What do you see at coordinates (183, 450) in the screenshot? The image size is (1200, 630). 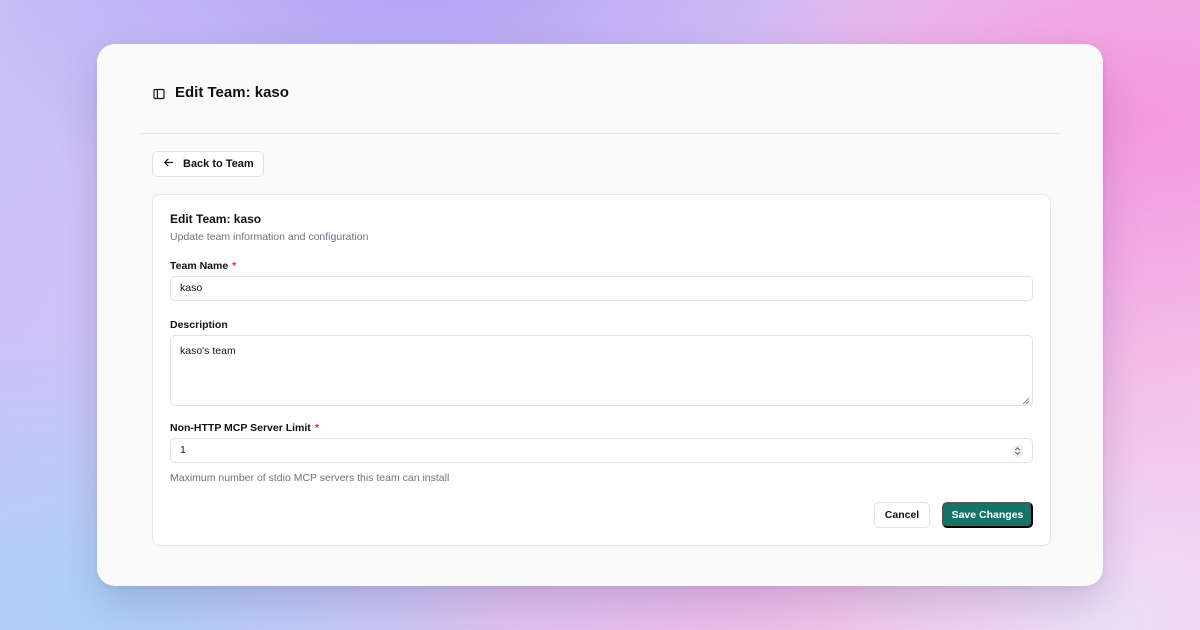 I see `server-limit-value: 1` at bounding box center [183, 450].